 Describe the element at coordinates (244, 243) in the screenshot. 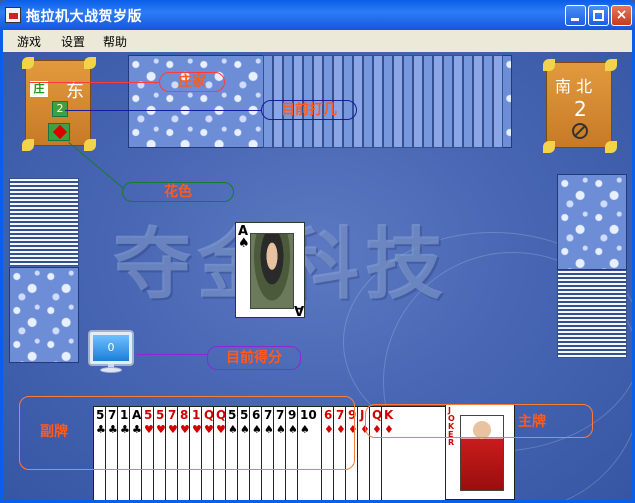

I see `spade-icon: ♠` at that location.